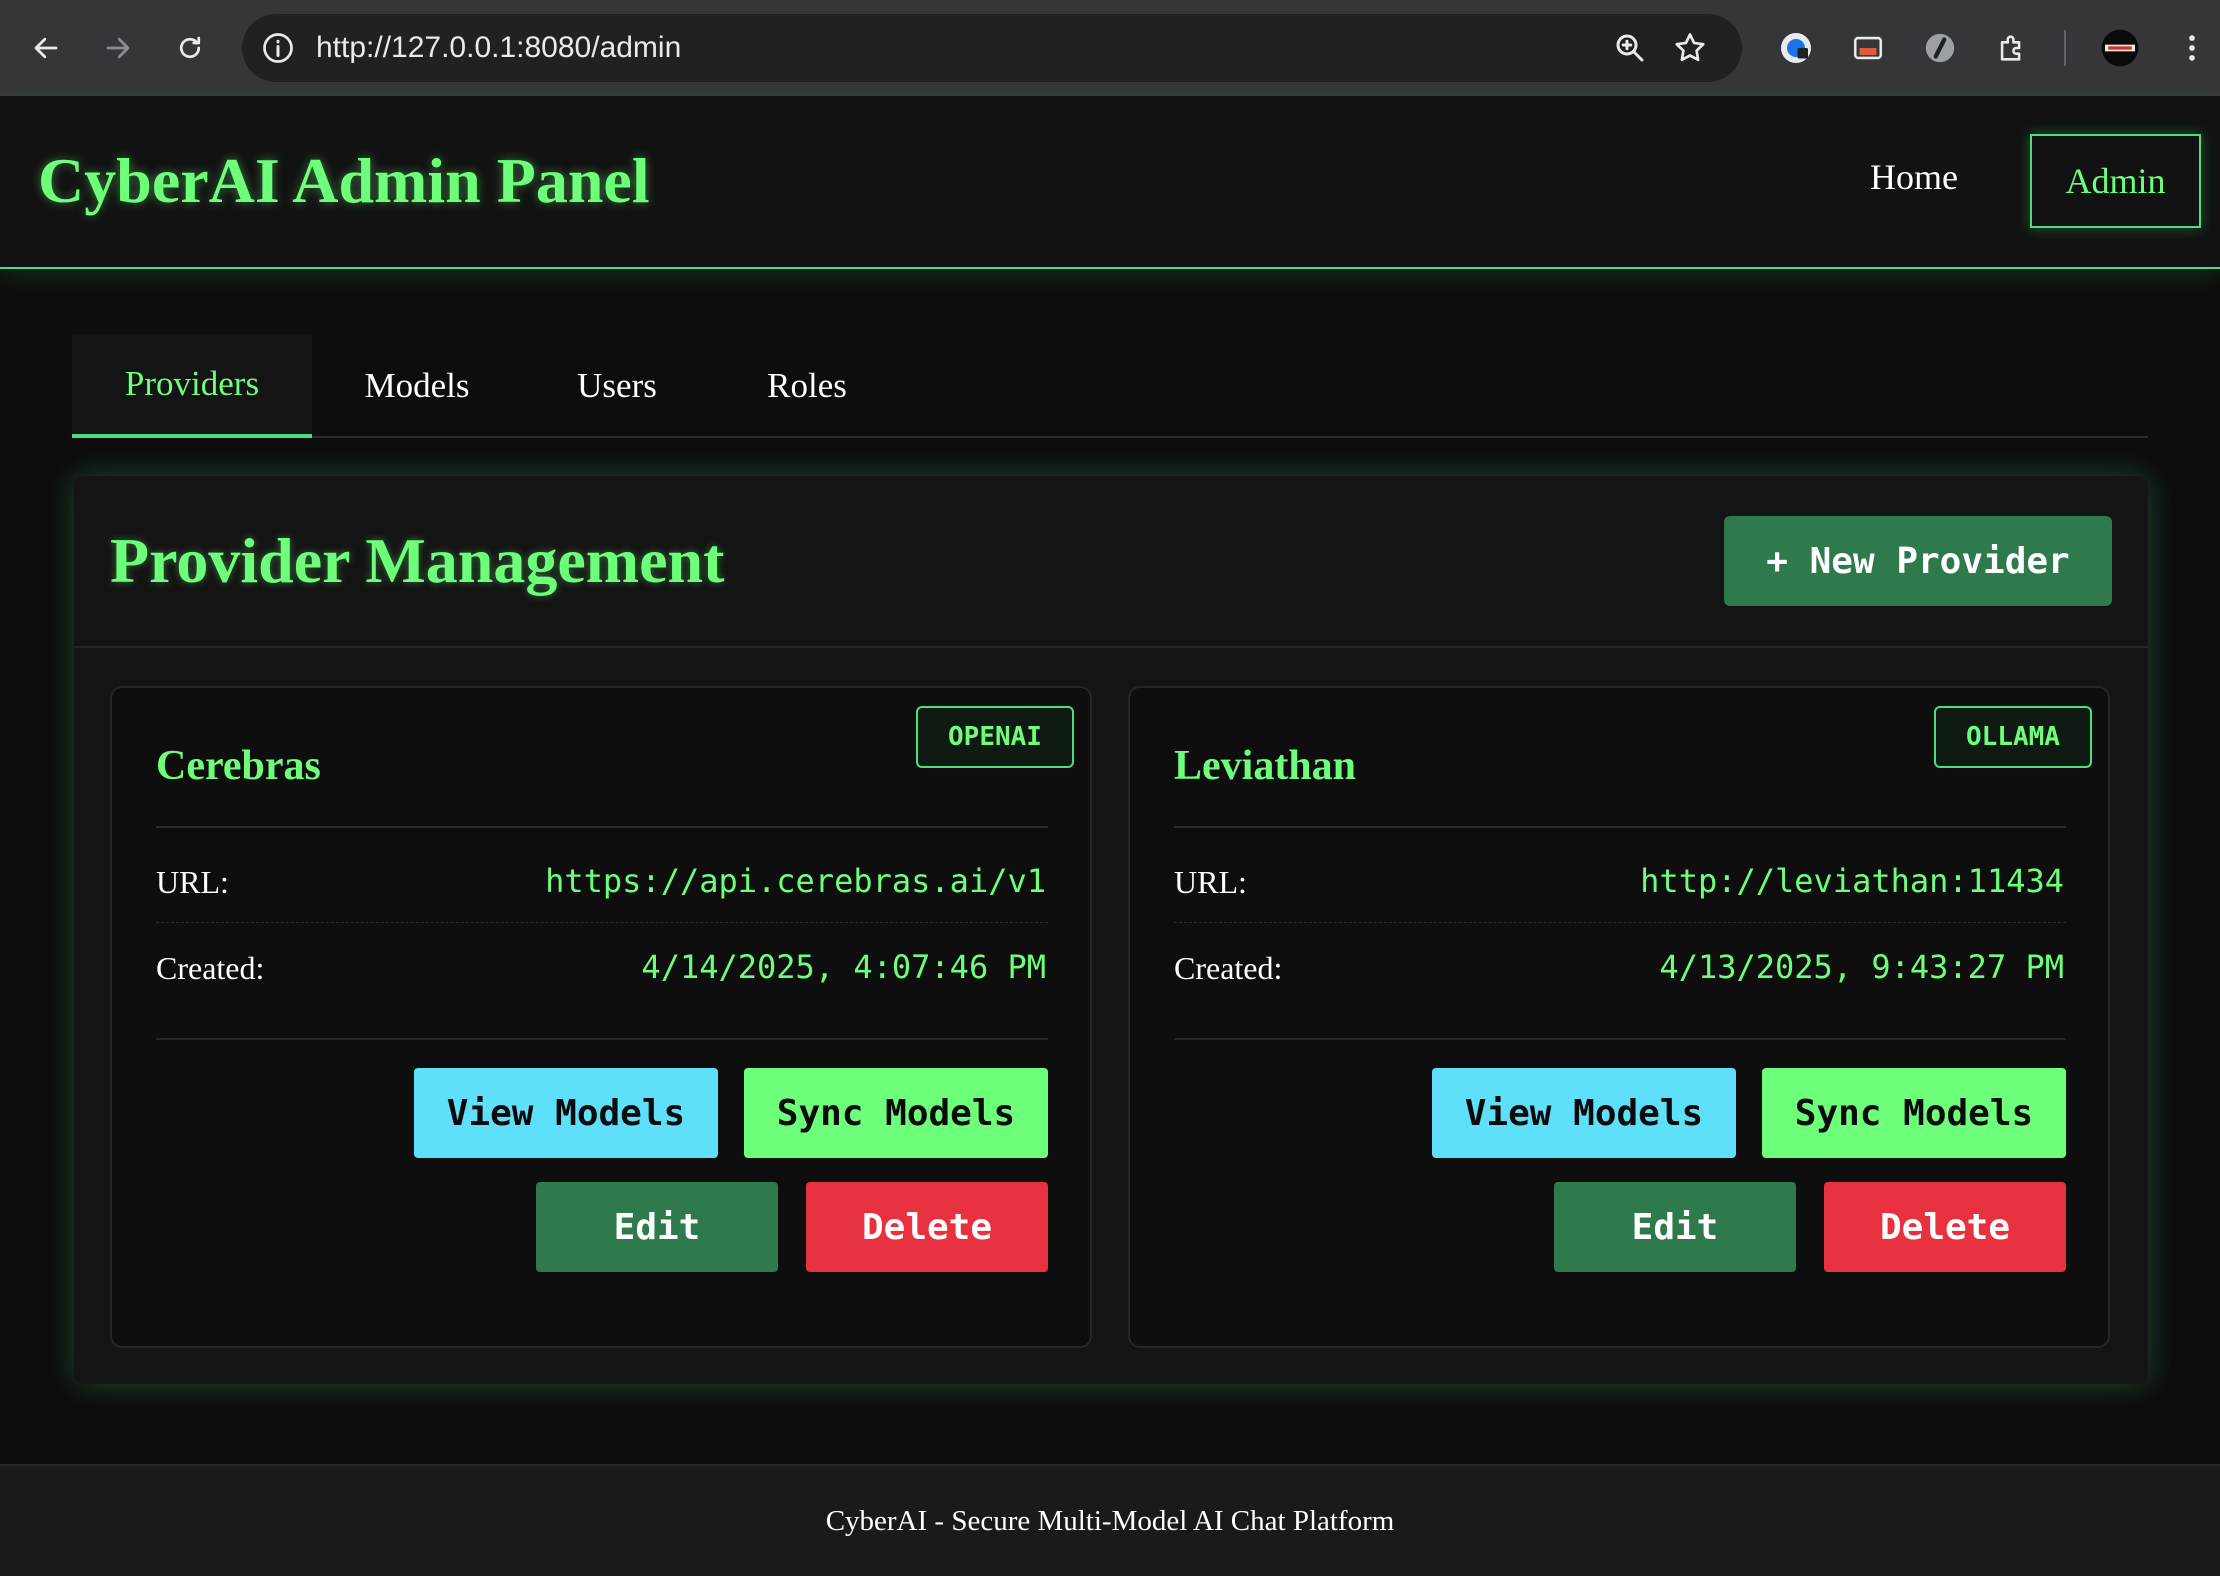  What do you see at coordinates (192, 386) in the screenshot?
I see `tab-providers: Providers` at bounding box center [192, 386].